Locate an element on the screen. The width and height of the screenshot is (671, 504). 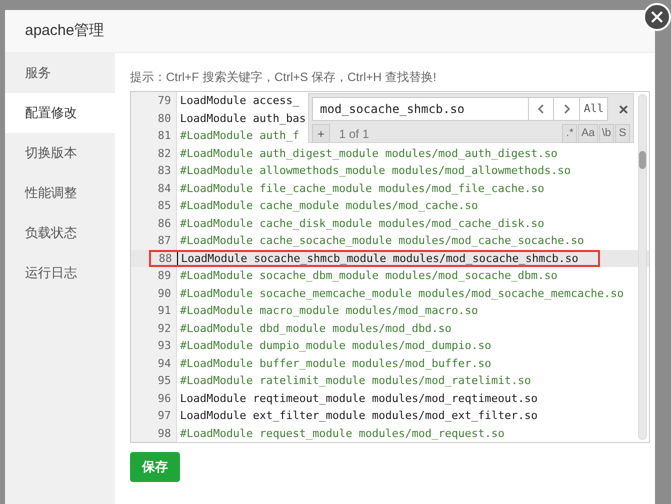
line-number: 95 is located at coordinates (164, 381).